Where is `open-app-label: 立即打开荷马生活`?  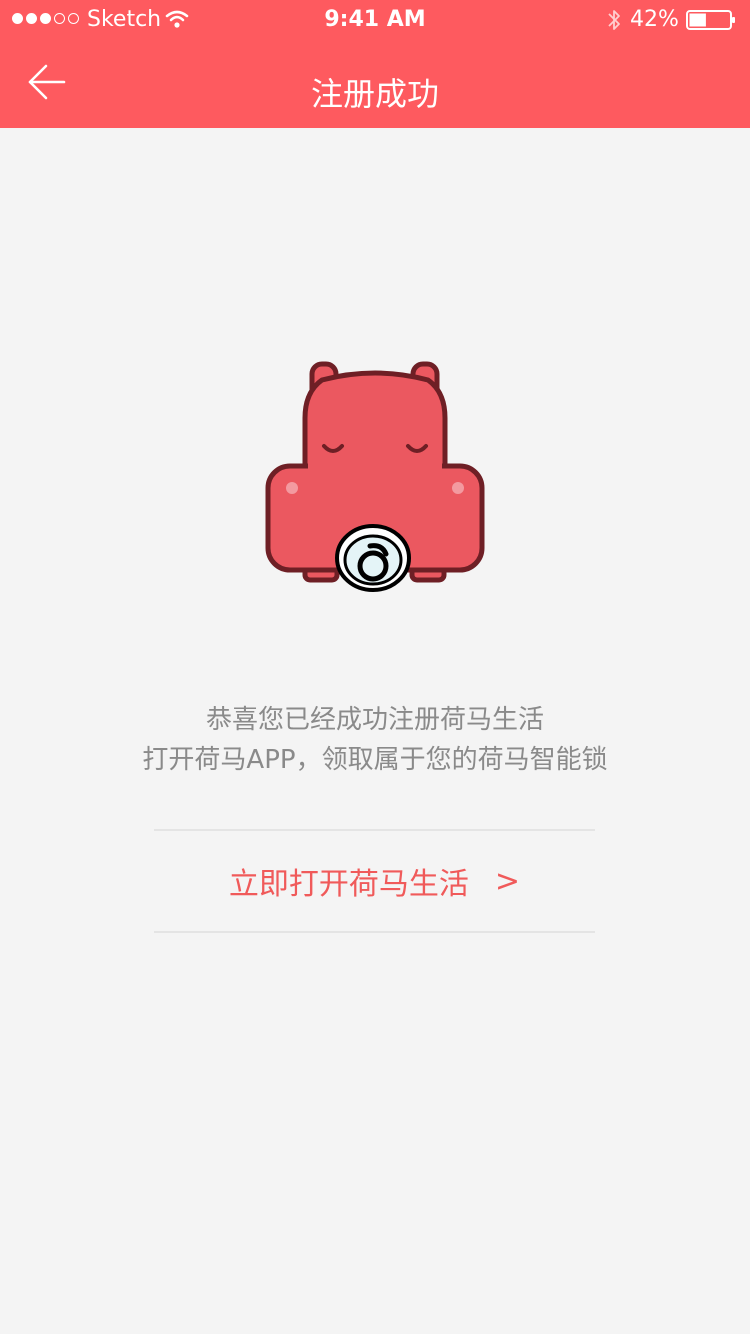 open-app-label: 立即打开荷马生活 is located at coordinates (348, 884).